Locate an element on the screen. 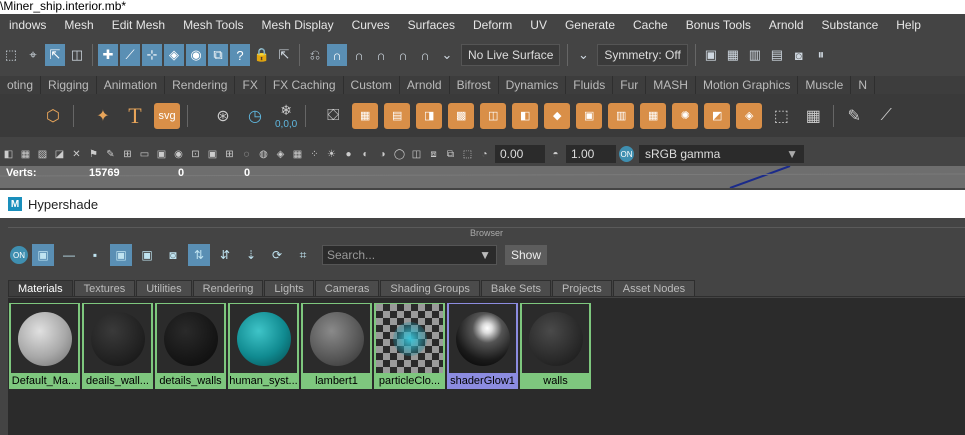  shelf-tab-custom: Custom is located at coordinates (372, 85).